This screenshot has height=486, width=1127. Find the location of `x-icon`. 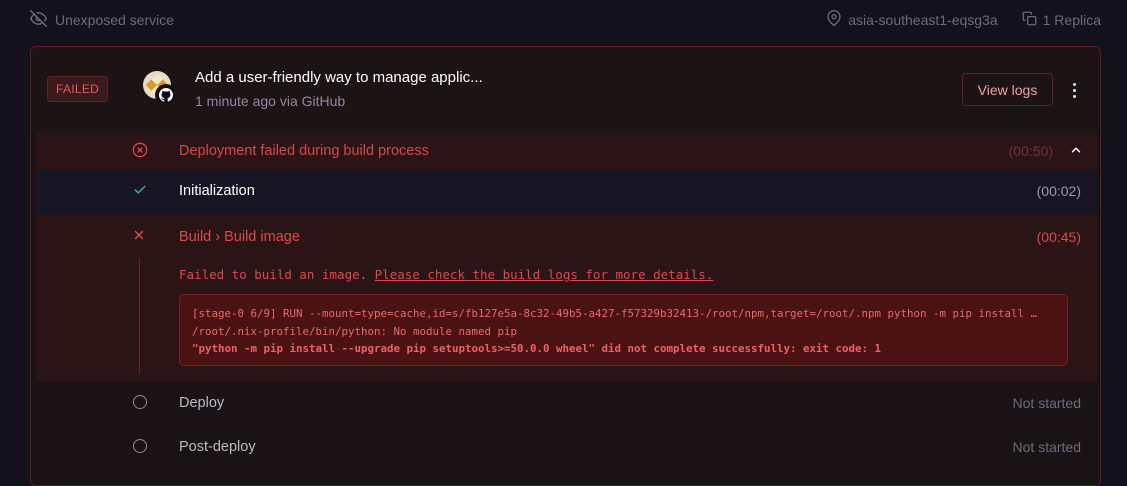

x-icon is located at coordinates (140, 236).